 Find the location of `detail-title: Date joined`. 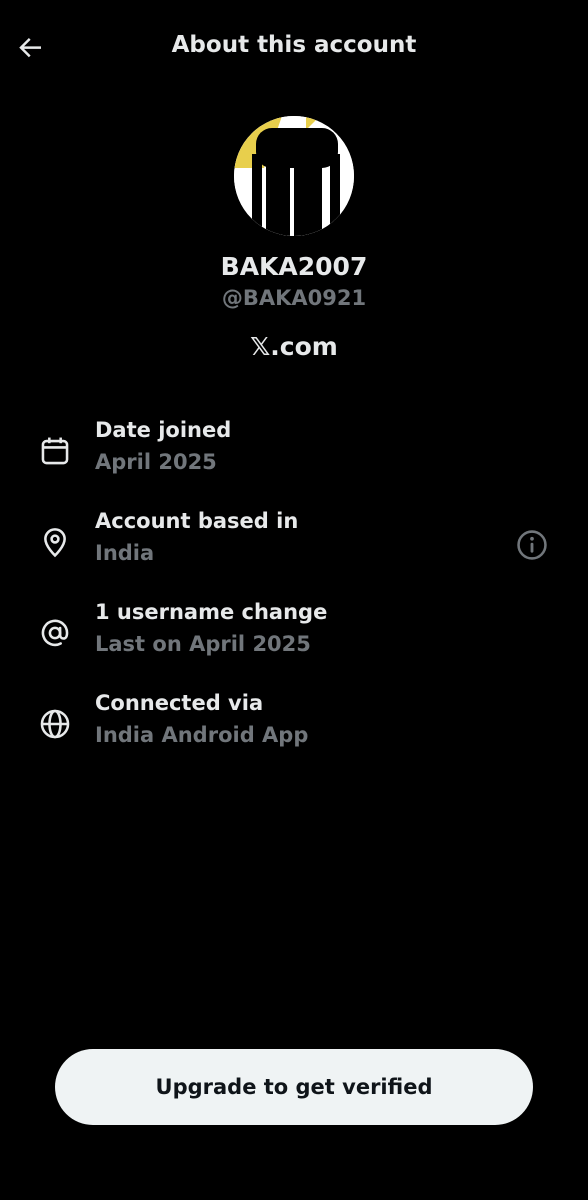

detail-title: Date joined is located at coordinates (163, 430).